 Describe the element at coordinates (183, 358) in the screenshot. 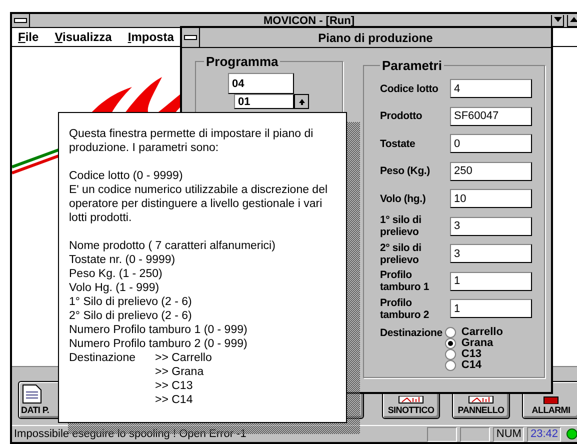

I see `help-text: >> Carrello` at that location.